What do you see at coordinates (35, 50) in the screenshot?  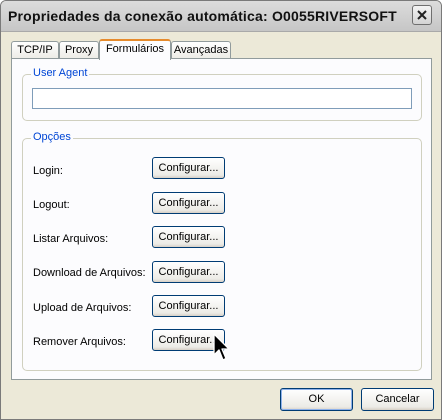 I see `tab-tcpip: TCP/IP` at bounding box center [35, 50].